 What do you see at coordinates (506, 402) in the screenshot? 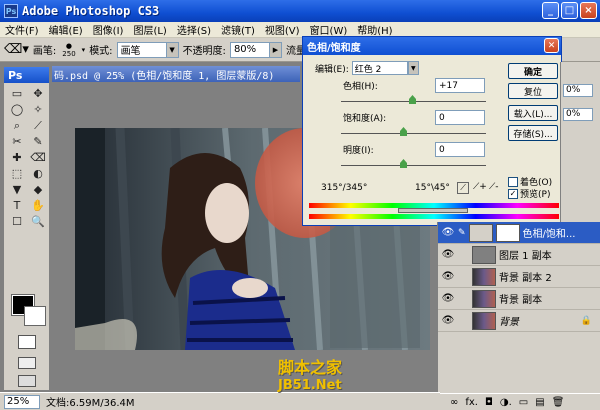
I see `new-adjustment-icon: ◑.` at bounding box center [506, 402].